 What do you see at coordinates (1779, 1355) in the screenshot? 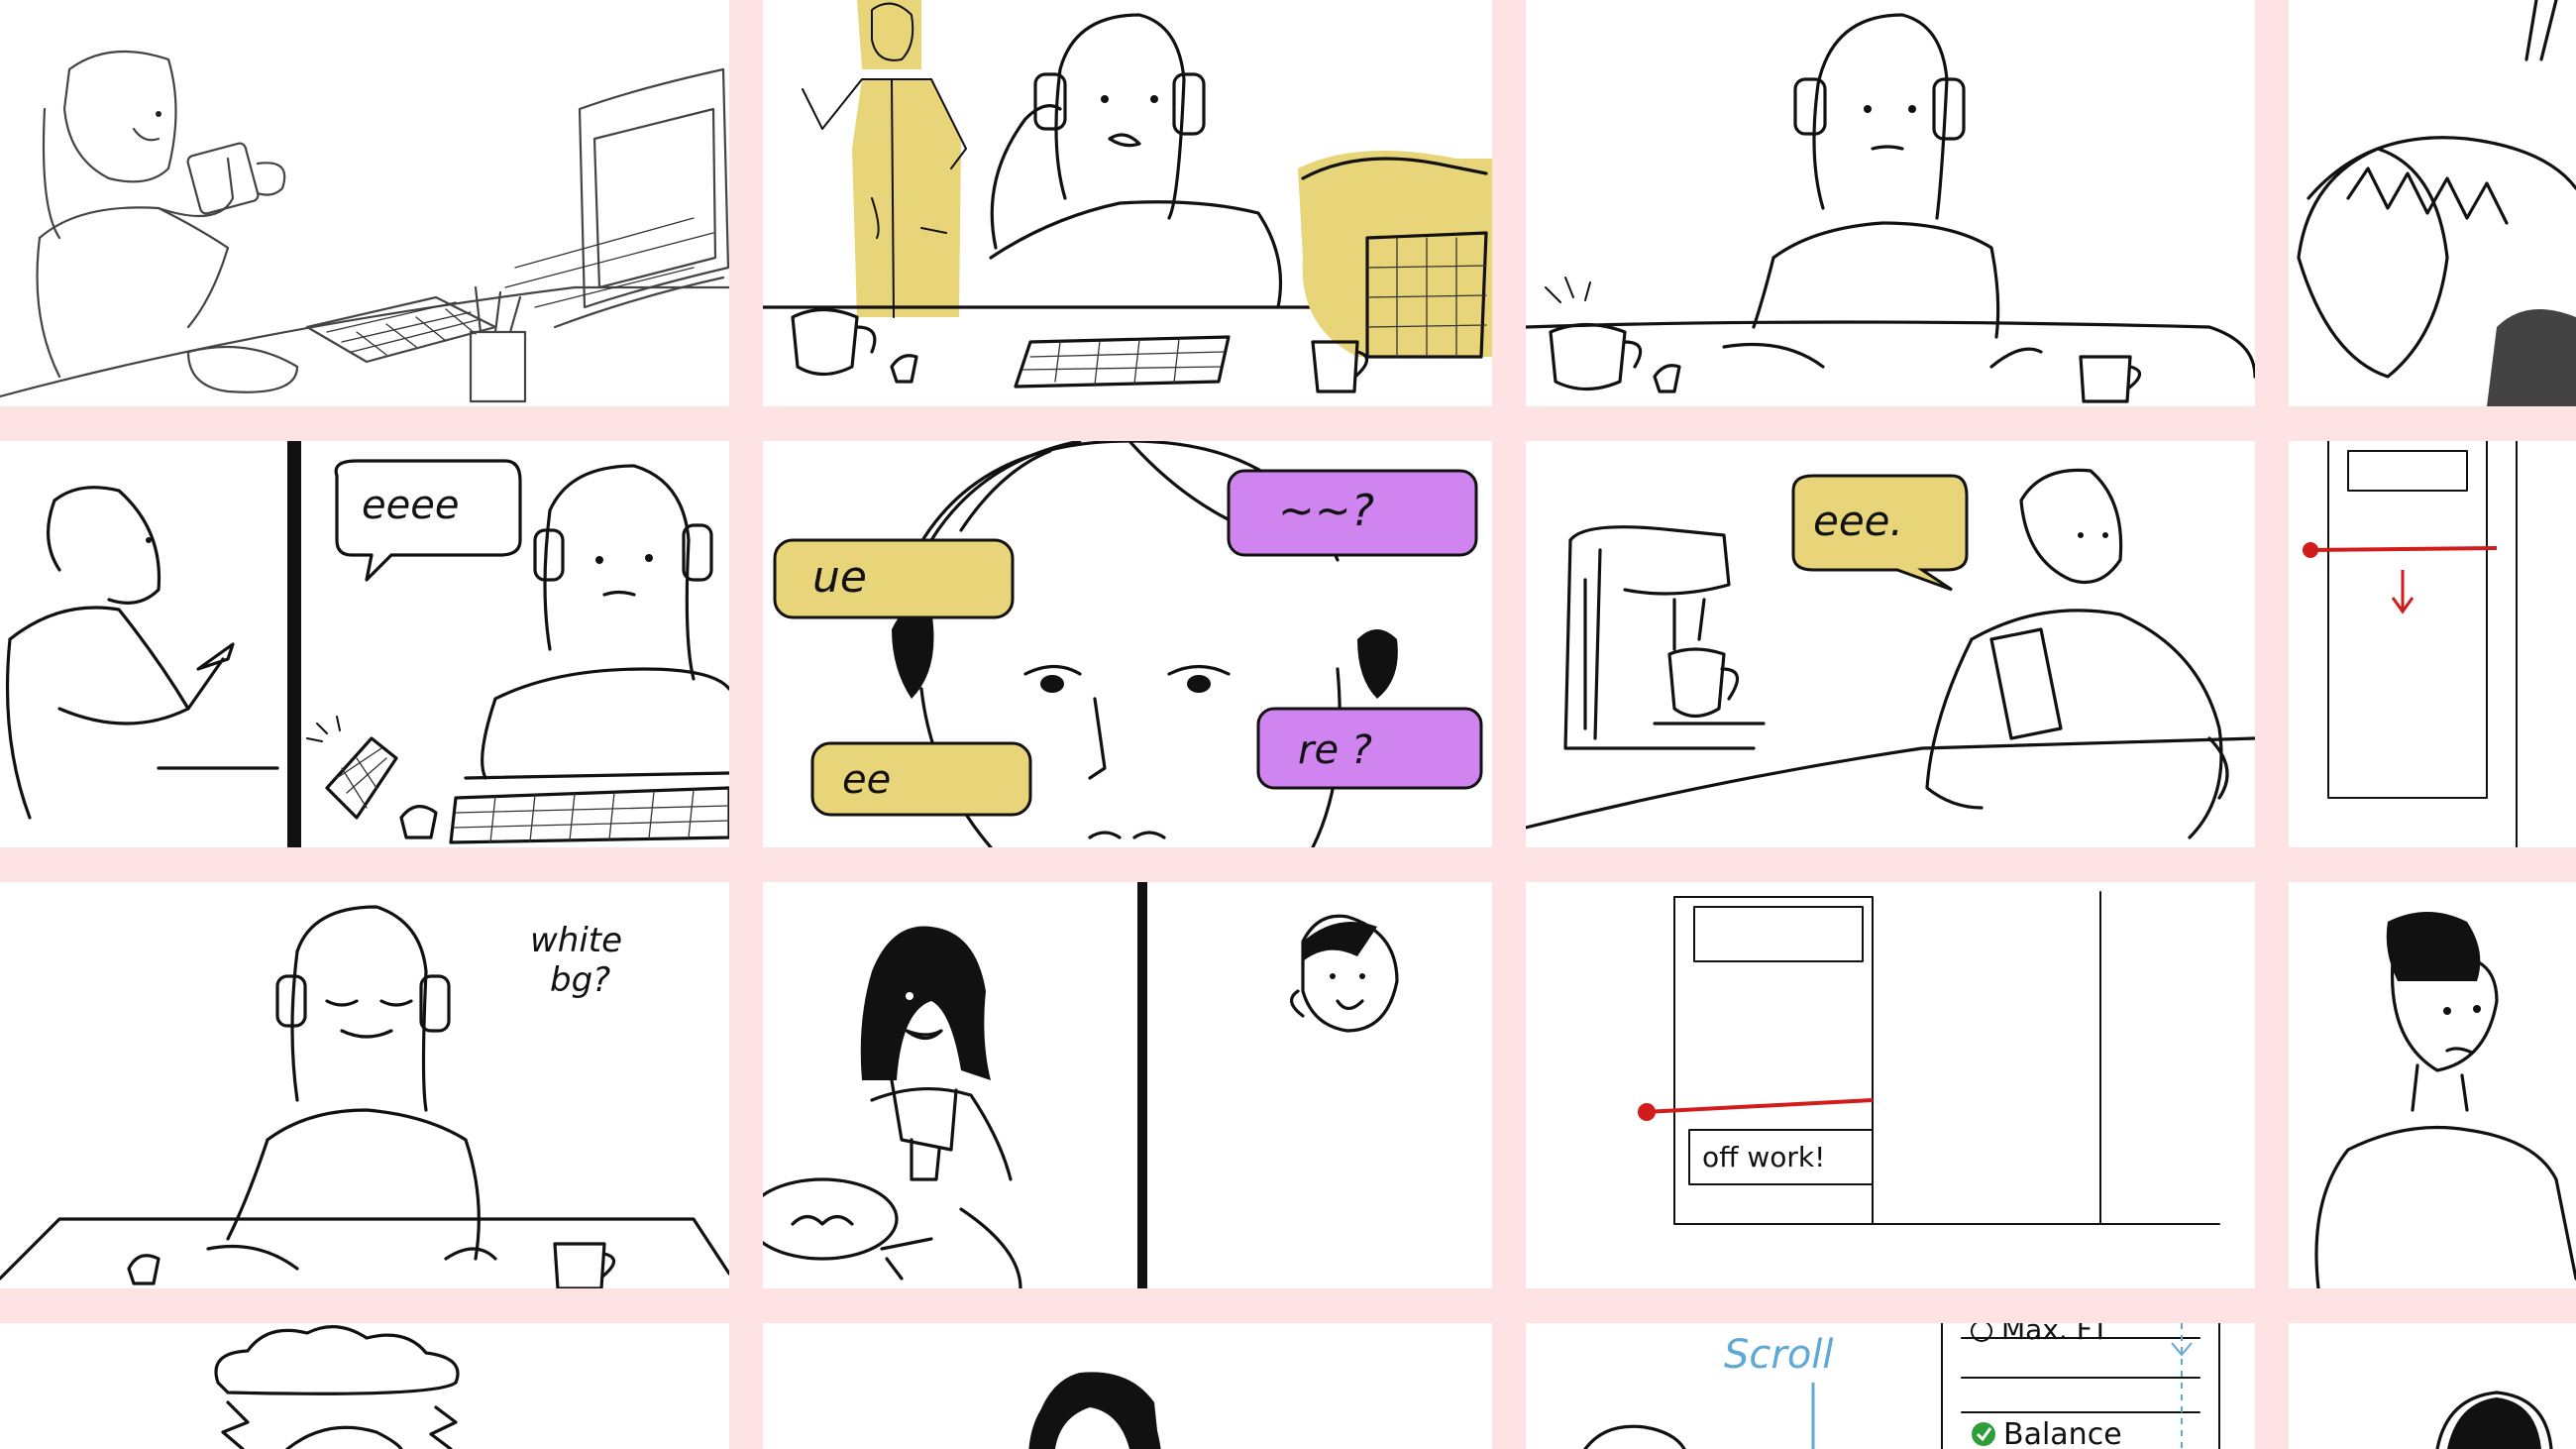
I see `annotation-scroll: Scroll` at bounding box center [1779, 1355].